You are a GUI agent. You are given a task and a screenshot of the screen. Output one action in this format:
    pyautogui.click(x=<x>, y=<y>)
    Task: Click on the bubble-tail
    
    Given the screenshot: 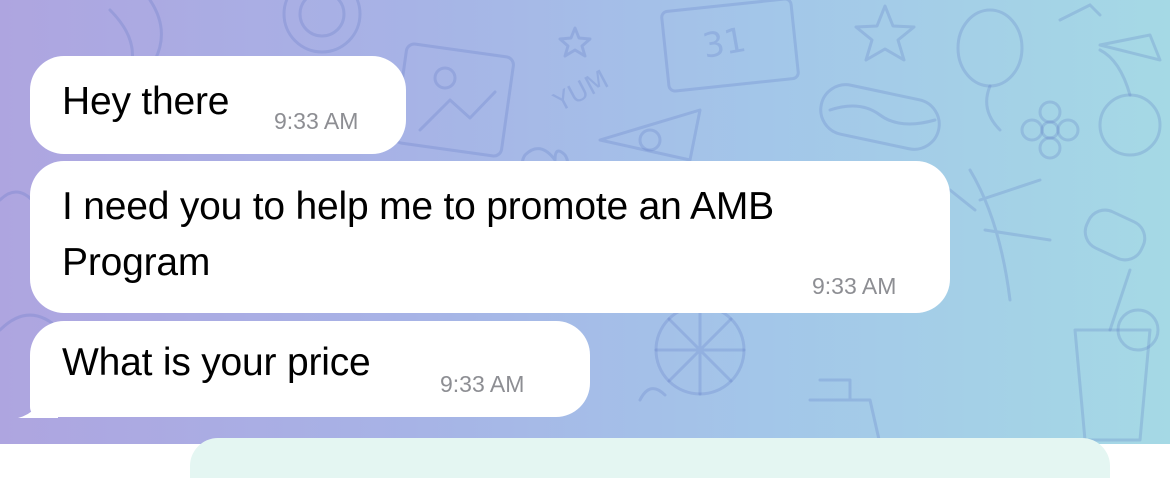 What is the action you would take?
    pyautogui.click(x=38, y=405)
    